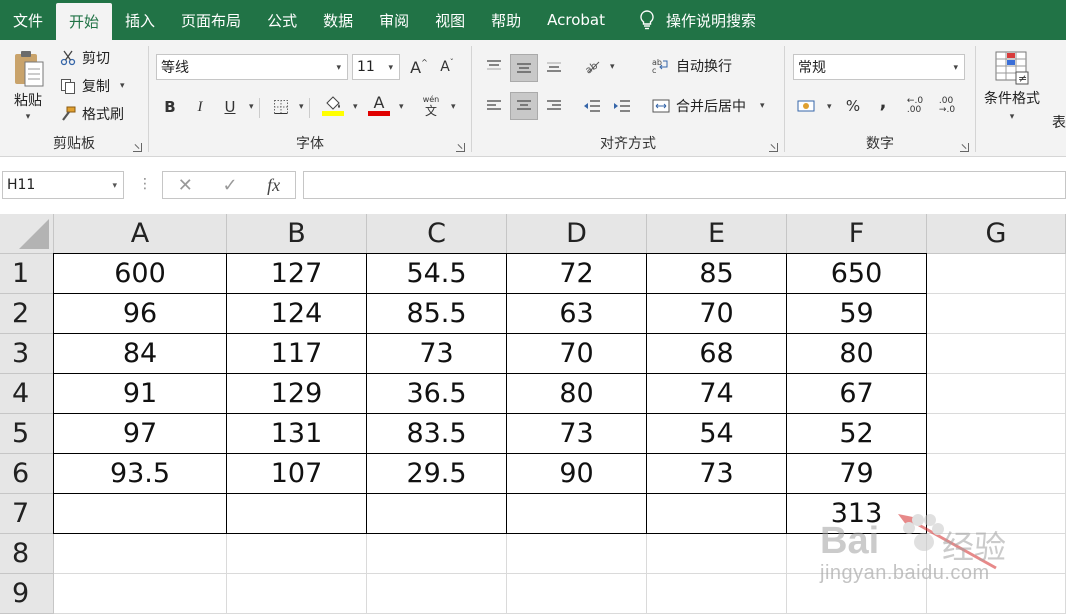 The height and width of the screenshot is (614, 1066). Describe the element at coordinates (27, 234) in the screenshot. I see `select-all-button` at that location.